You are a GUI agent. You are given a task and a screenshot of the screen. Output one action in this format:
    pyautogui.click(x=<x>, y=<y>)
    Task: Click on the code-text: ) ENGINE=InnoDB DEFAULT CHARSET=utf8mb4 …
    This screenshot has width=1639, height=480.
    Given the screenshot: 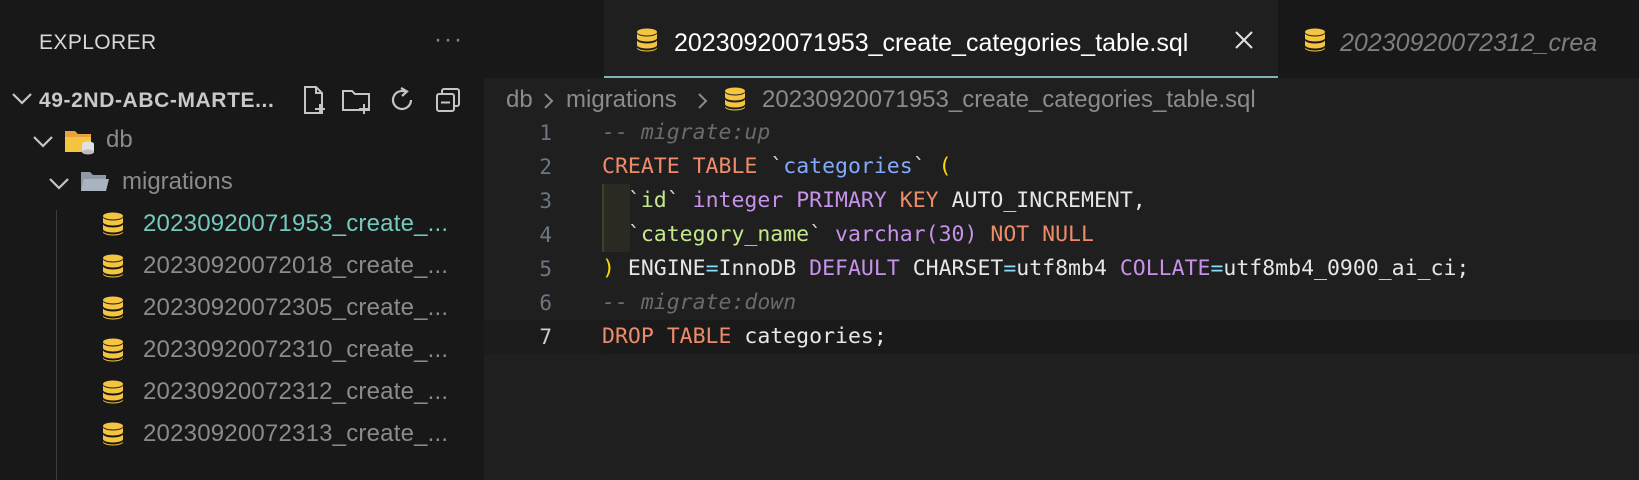 What is the action you would take?
    pyautogui.click(x=1036, y=268)
    